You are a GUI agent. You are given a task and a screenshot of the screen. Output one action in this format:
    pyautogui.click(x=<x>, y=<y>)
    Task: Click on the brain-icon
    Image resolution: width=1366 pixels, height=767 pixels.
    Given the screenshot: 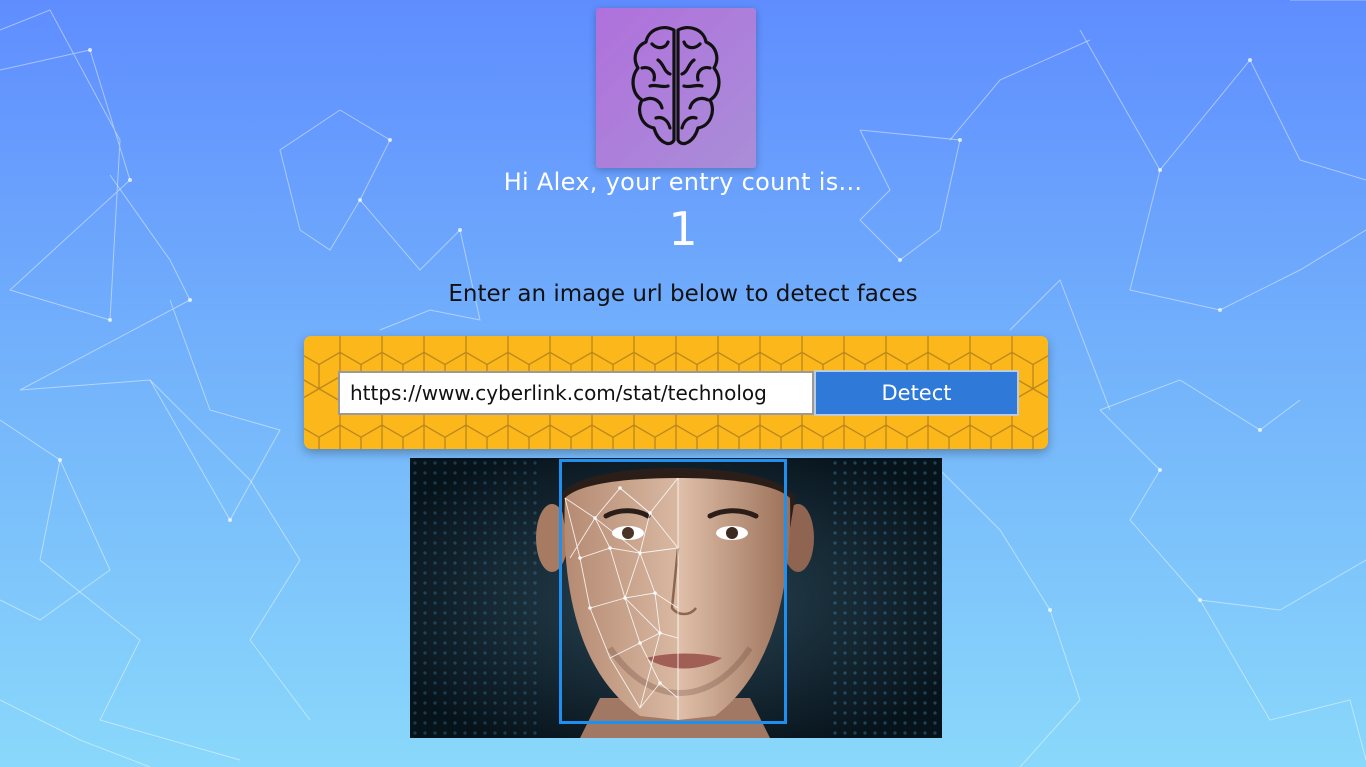 What is the action you would take?
    pyautogui.click(x=676, y=86)
    